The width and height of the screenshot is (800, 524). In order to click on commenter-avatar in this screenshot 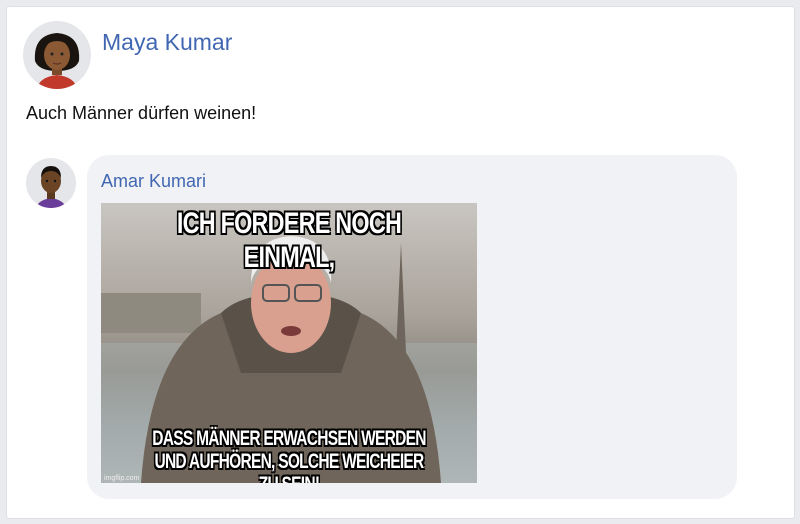, I will do `click(51, 183)`.